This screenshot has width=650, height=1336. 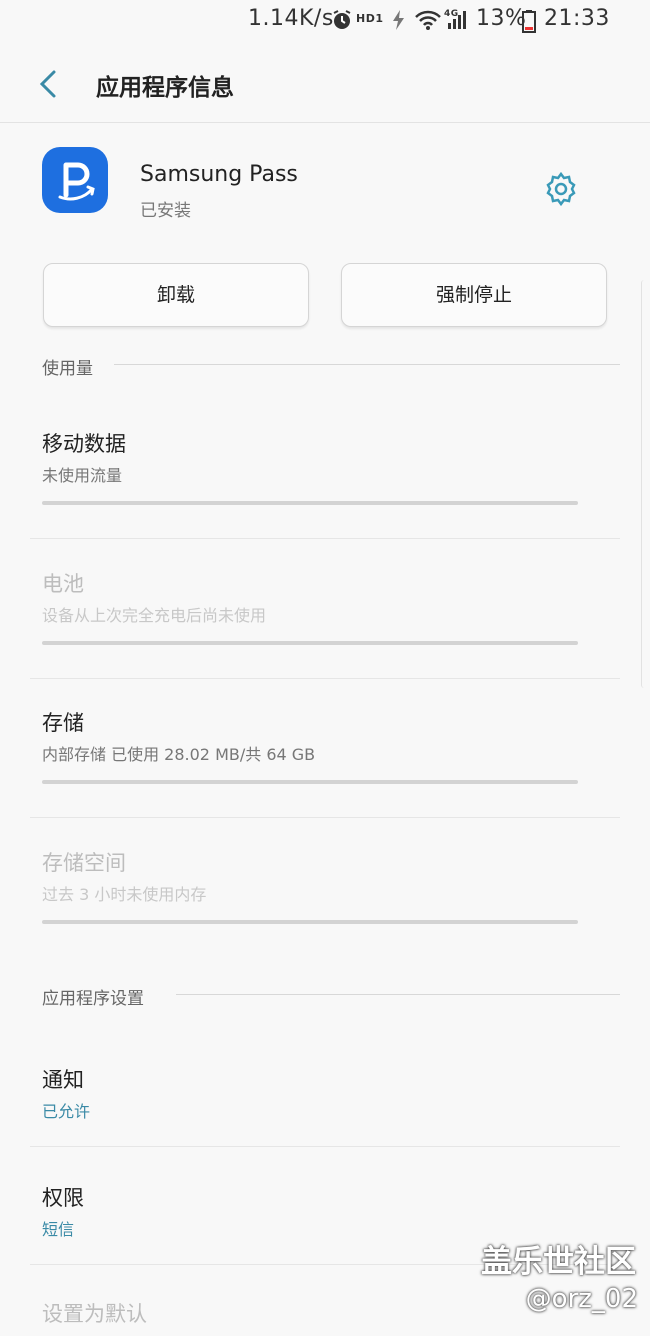 I want to click on item-title: 设置为默认, so click(x=94, y=1314).